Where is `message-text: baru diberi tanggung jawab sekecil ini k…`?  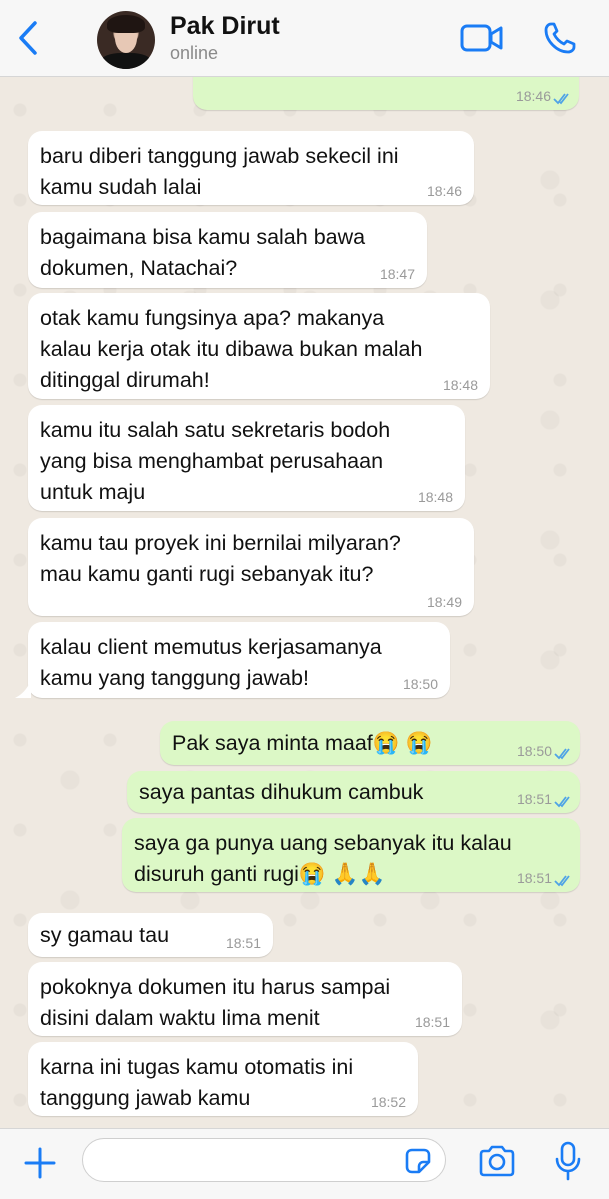 message-text: baru diberi tanggung jawab sekecil ini k… is located at coordinates (219, 171).